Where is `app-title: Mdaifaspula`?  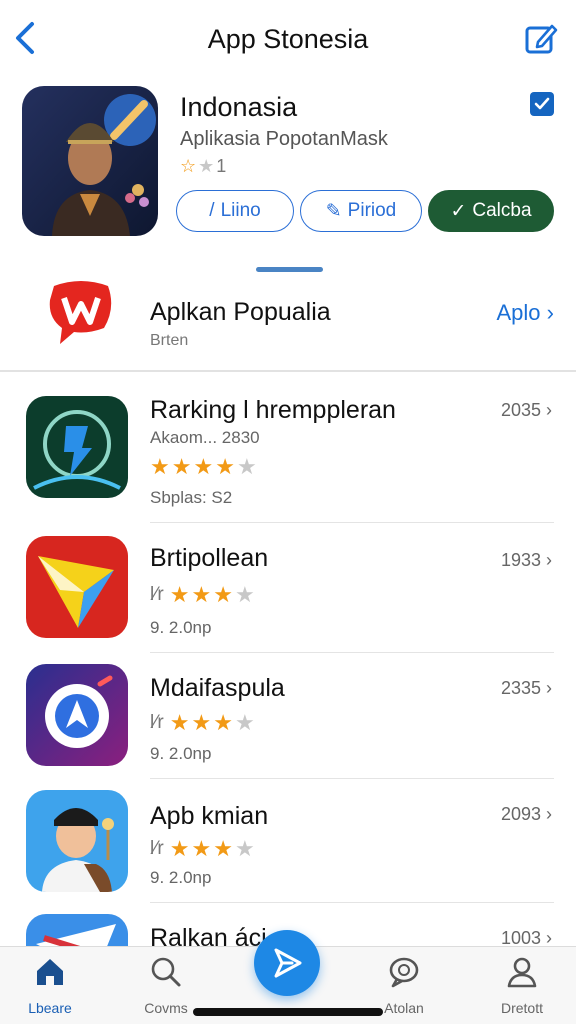
app-title: Mdaifaspula is located at coordinates (217, 688).